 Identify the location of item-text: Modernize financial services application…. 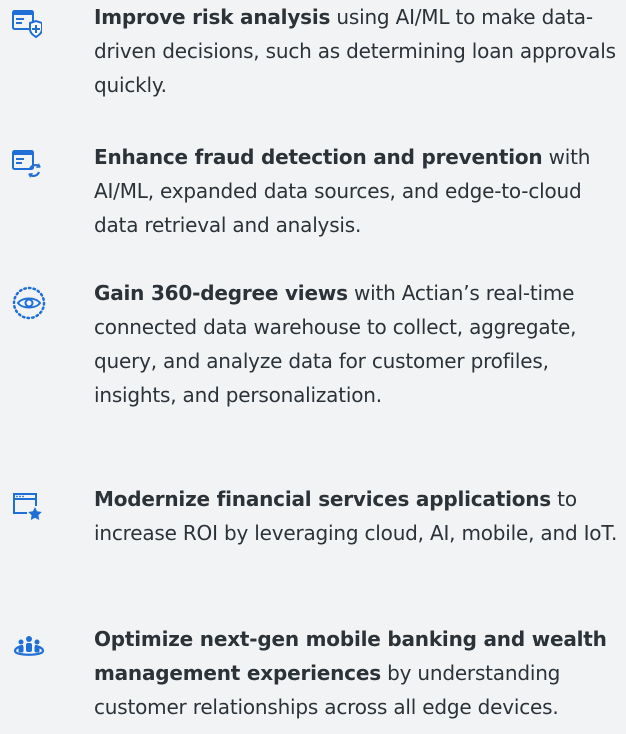
(359, 516).